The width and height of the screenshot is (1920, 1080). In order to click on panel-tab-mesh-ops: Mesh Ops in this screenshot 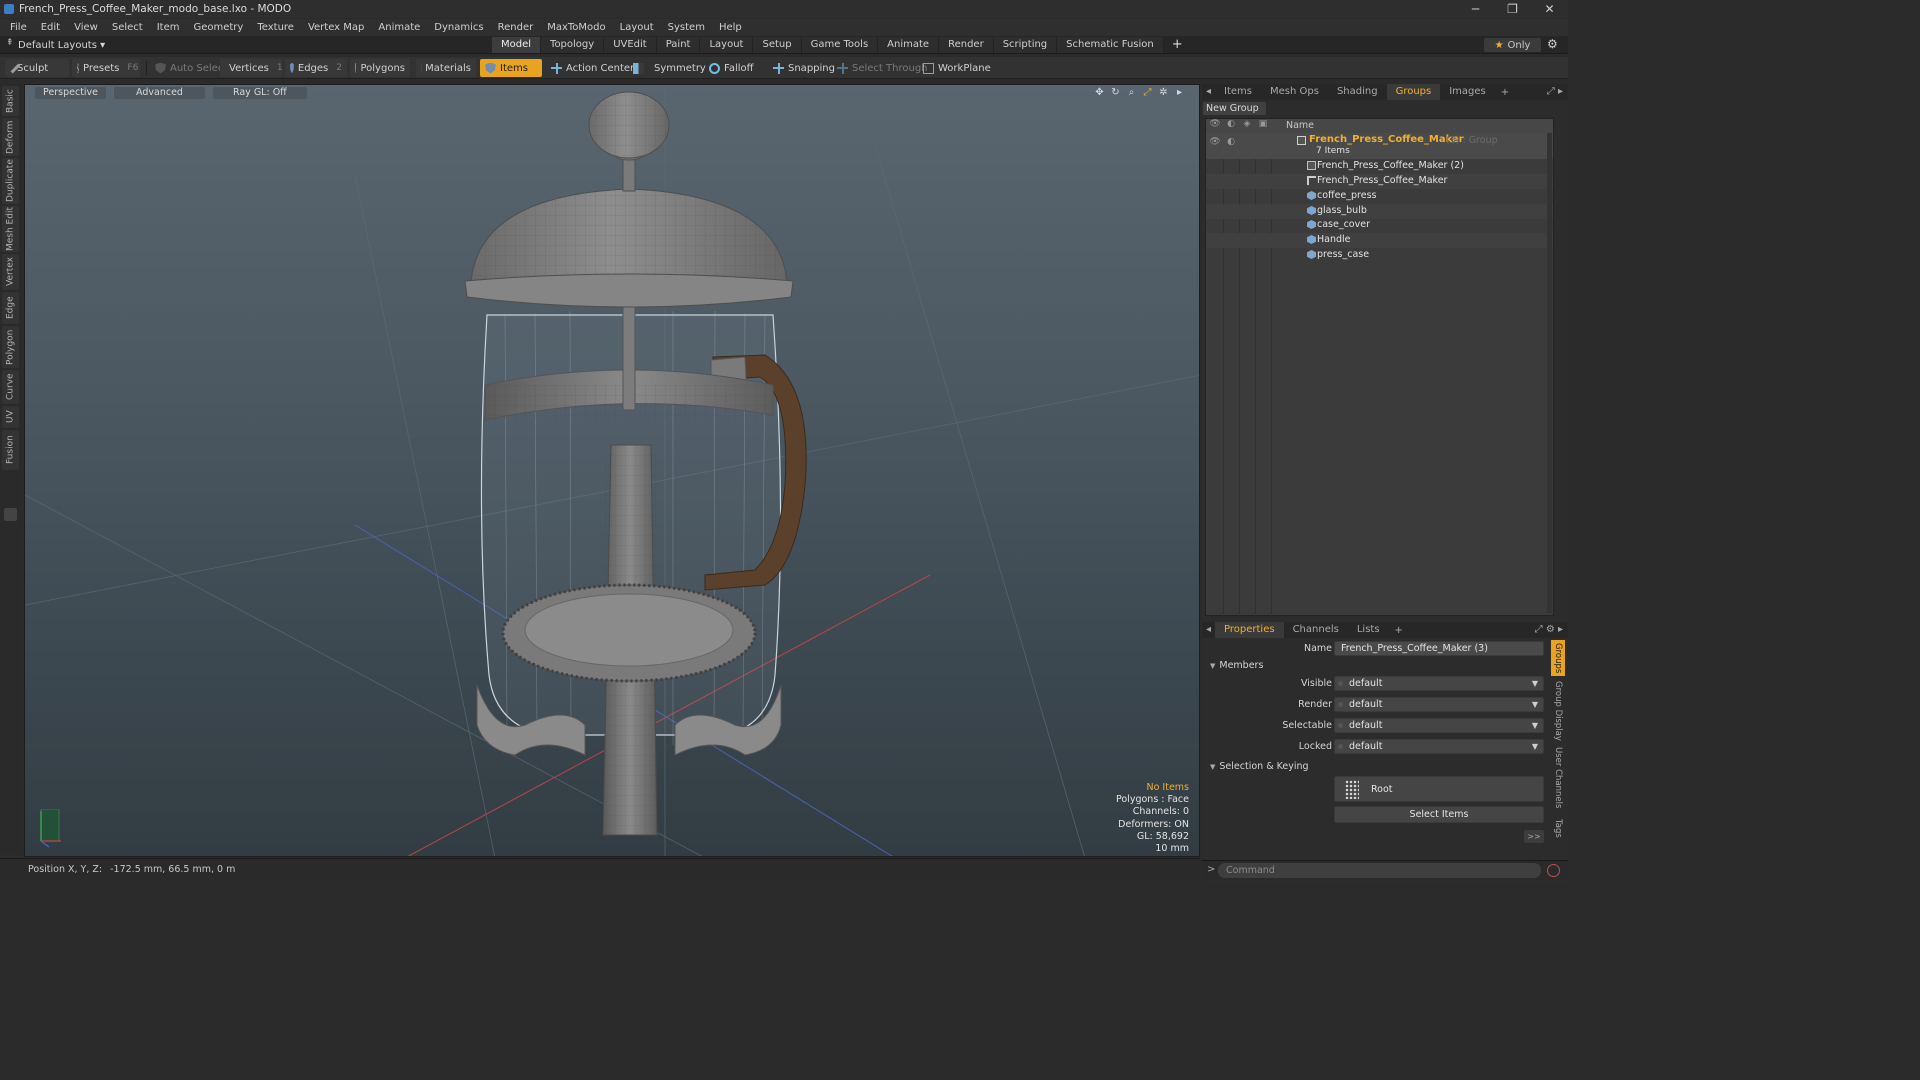, I will do `click(1294, 92)`.